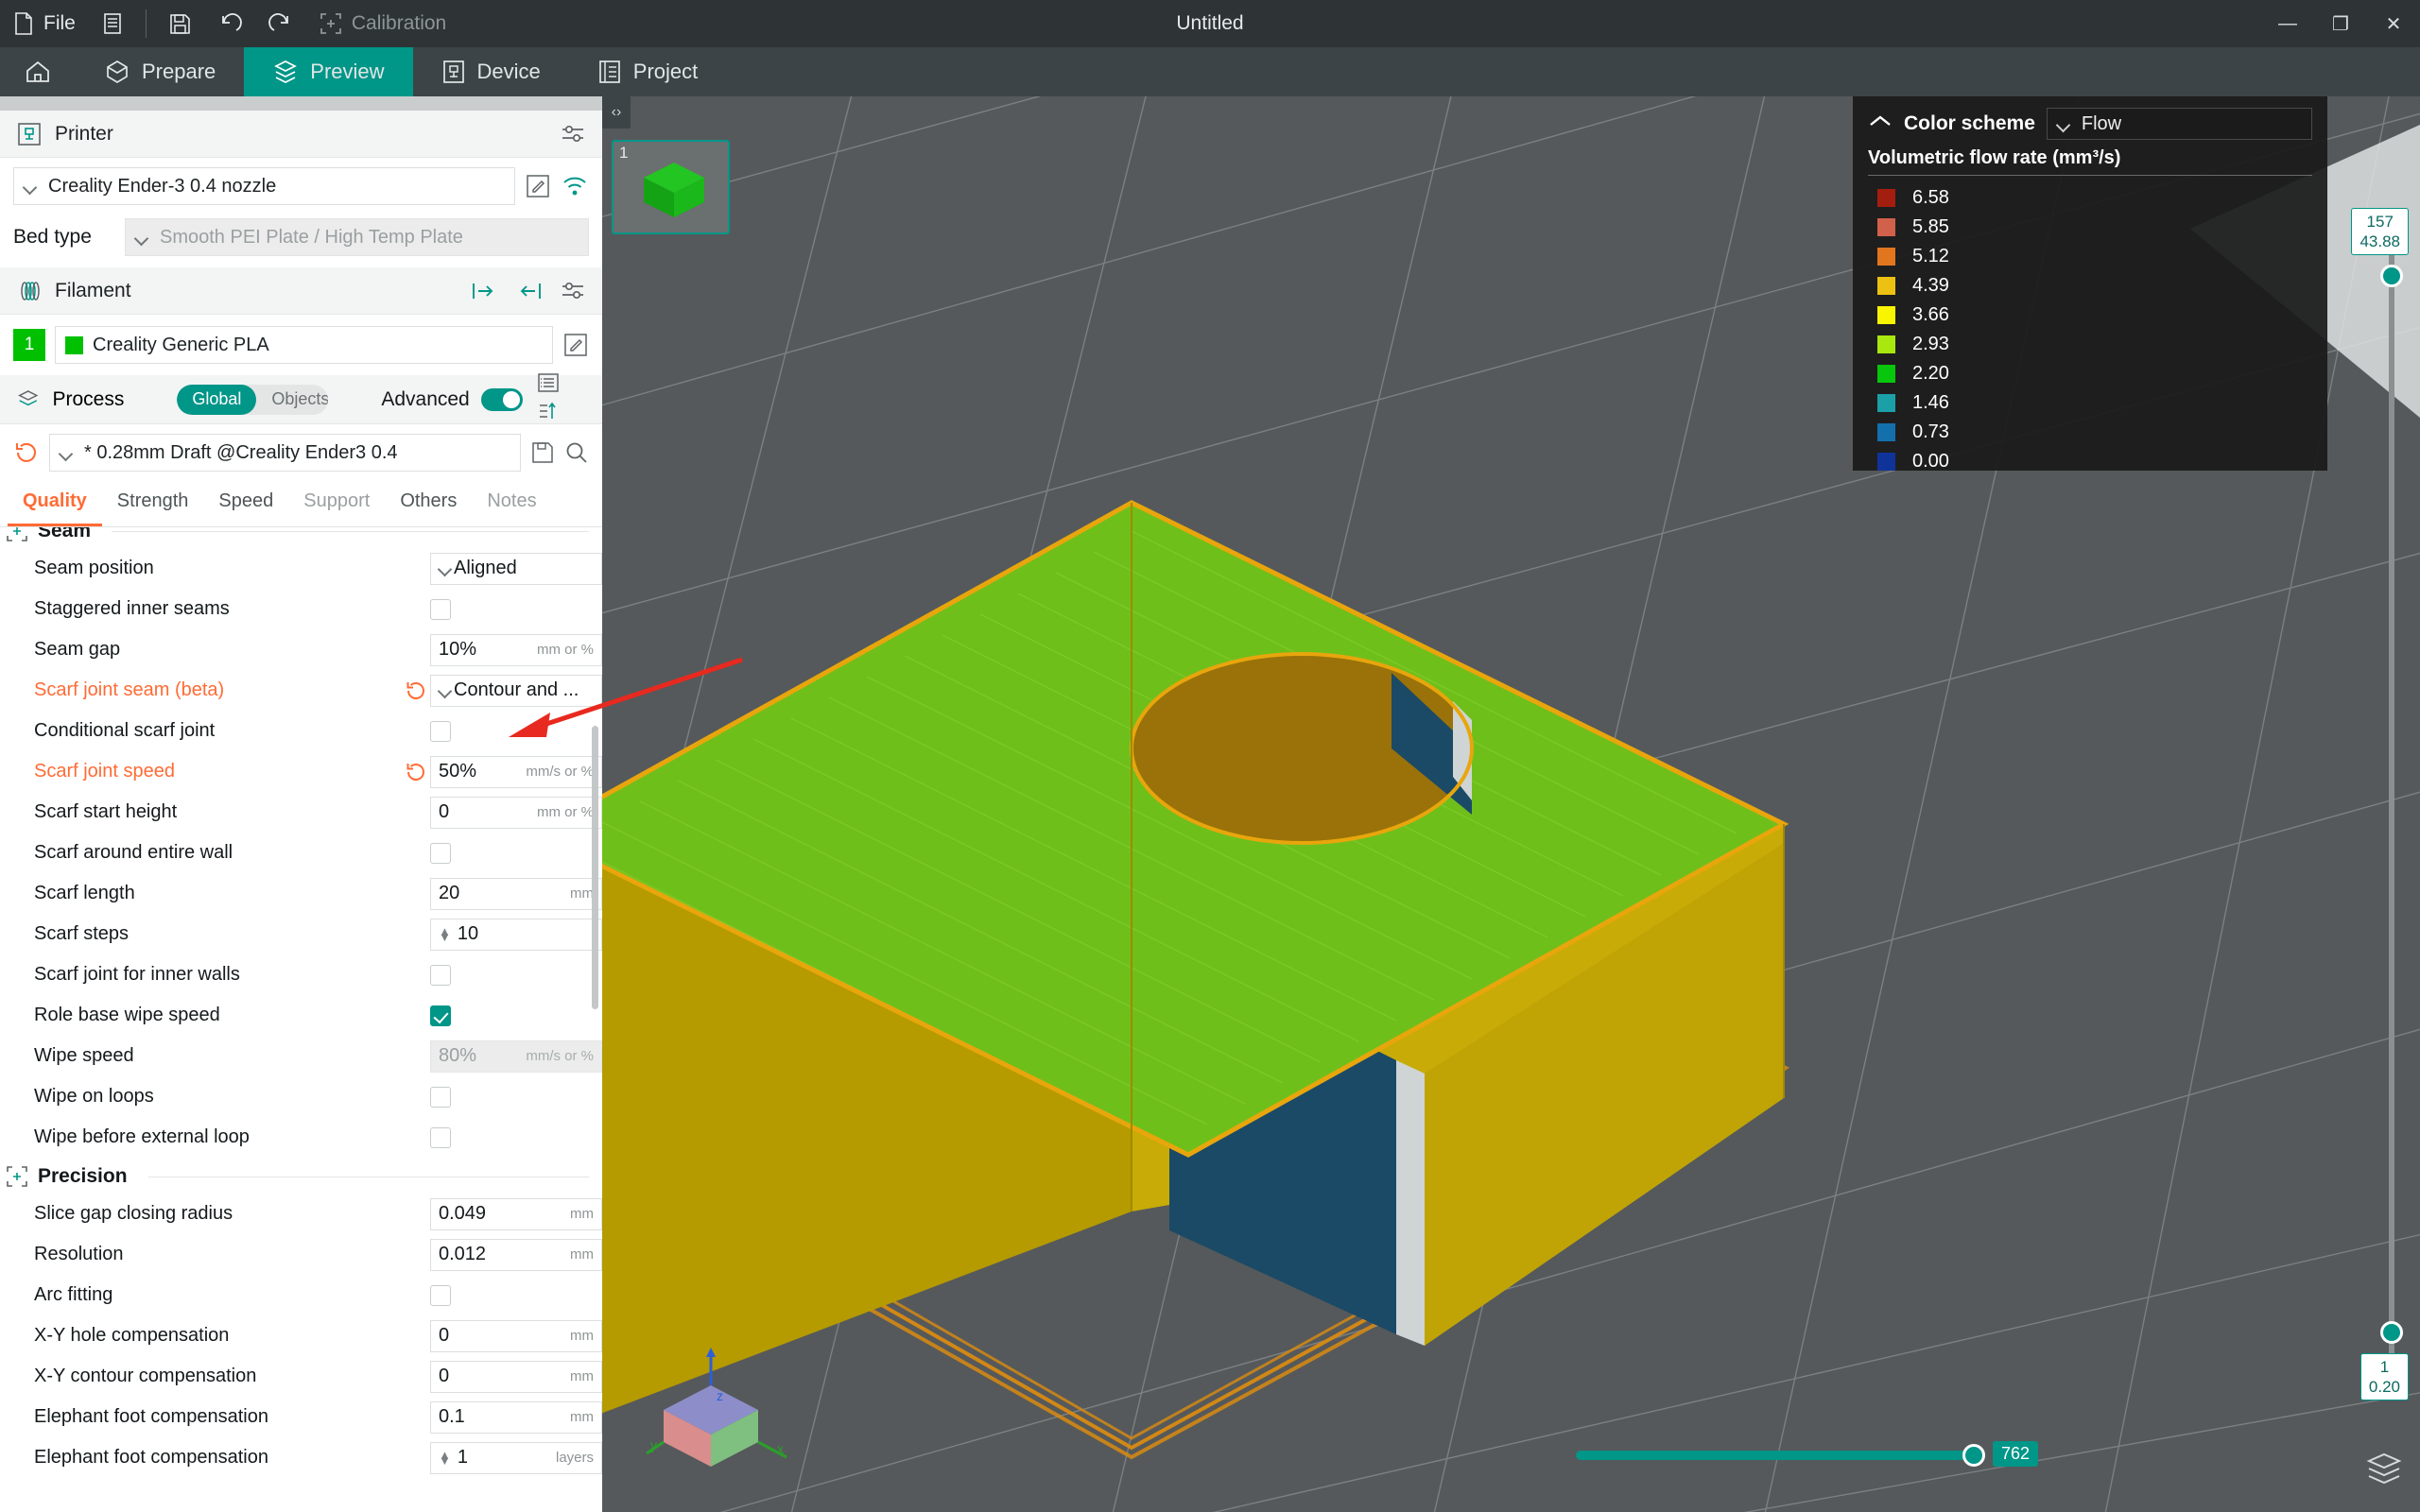 This screenshot has height=1512, width=2420. I want to click on bed-type-combo: Smooth PEI Plate / High Temp Plate, so click(357, 237).